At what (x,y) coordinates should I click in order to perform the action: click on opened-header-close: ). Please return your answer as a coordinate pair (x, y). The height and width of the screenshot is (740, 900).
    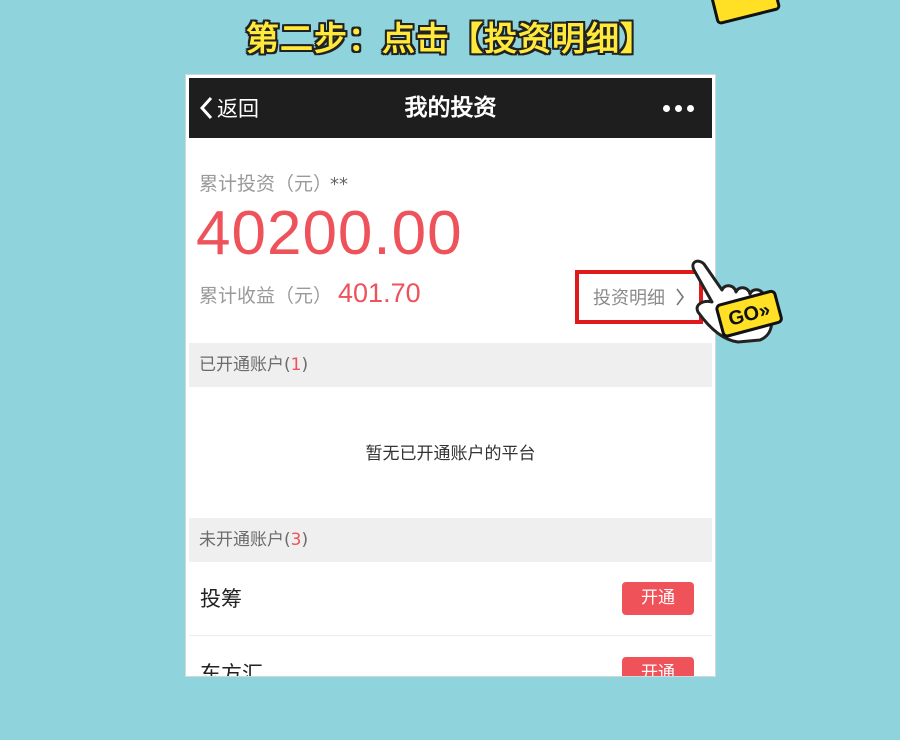
    Looking at the image, I should click on (305, 365).